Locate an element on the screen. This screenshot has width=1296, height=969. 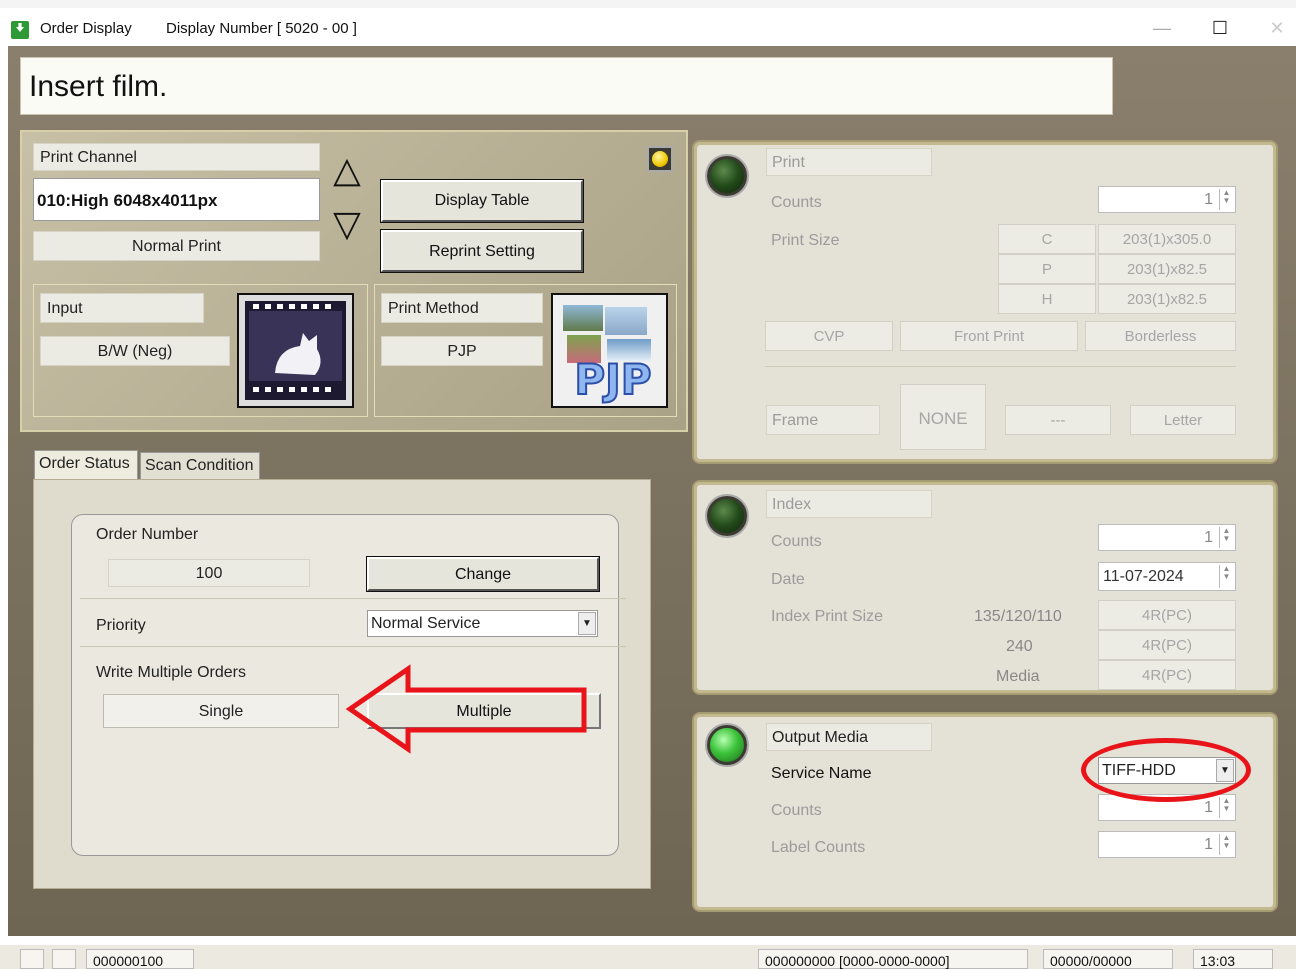
index-size-key: 135/120/110 is located at coordinates (1018, 616).